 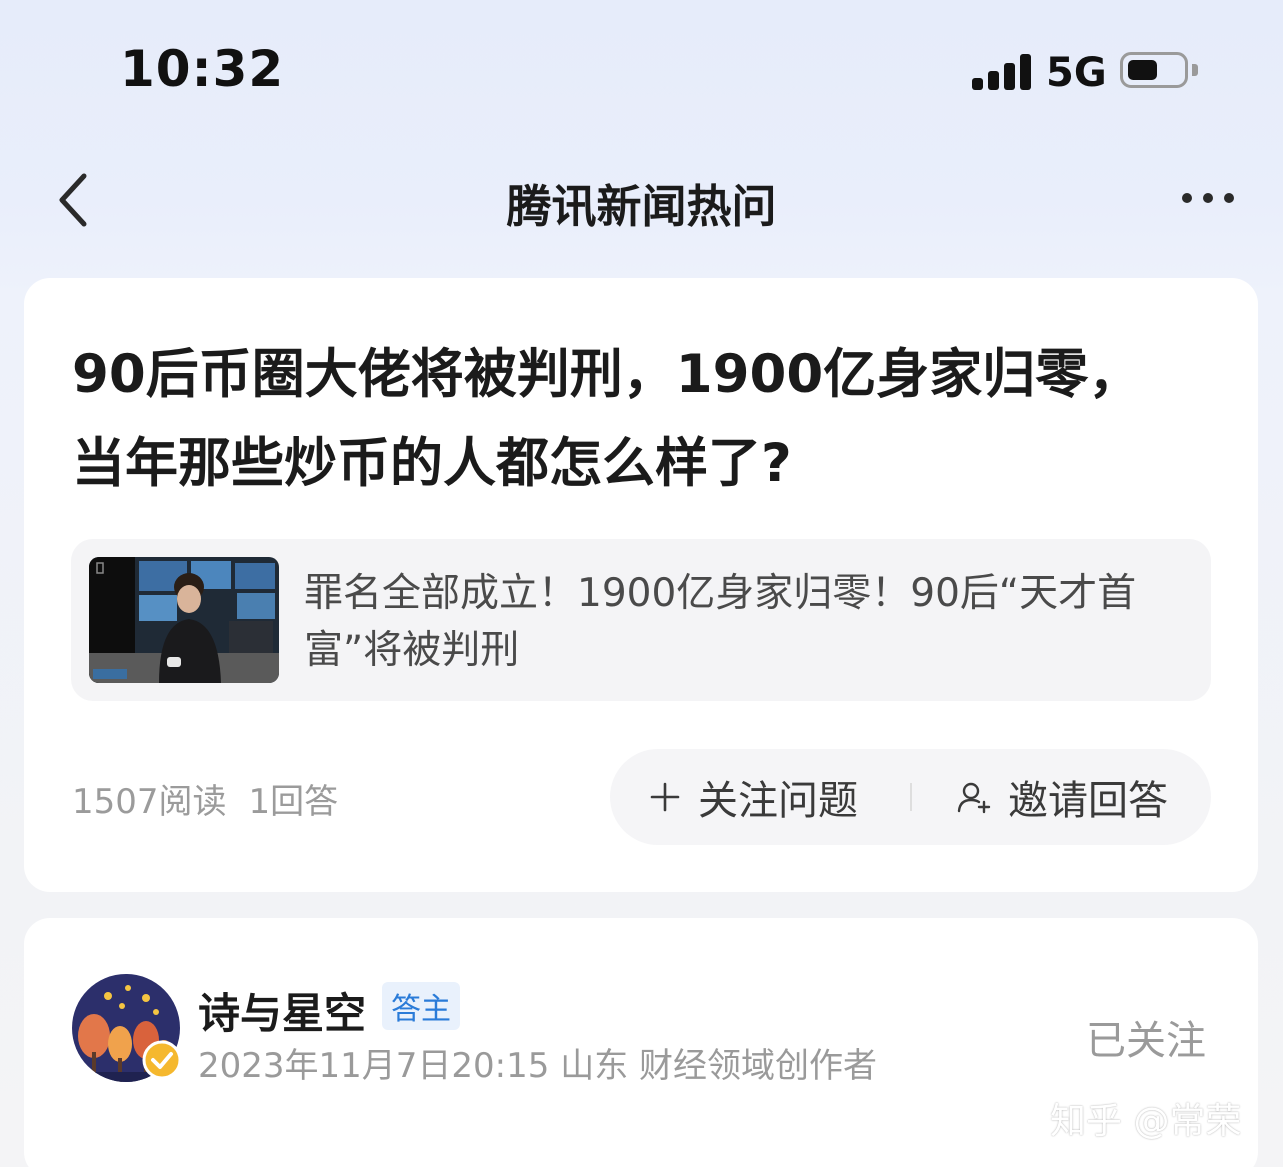 I want to click on battery-icon, so click(x=1154, y=70).